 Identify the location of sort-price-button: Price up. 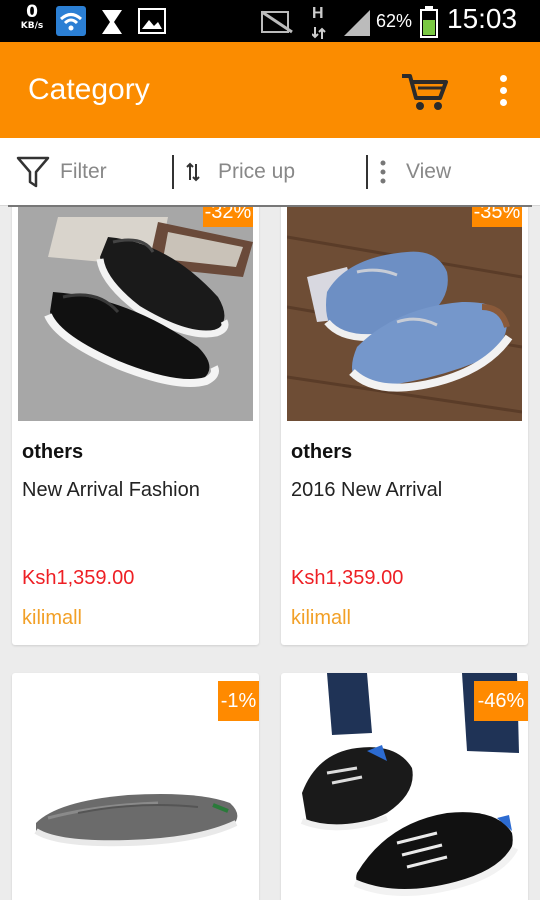
(233, 172).